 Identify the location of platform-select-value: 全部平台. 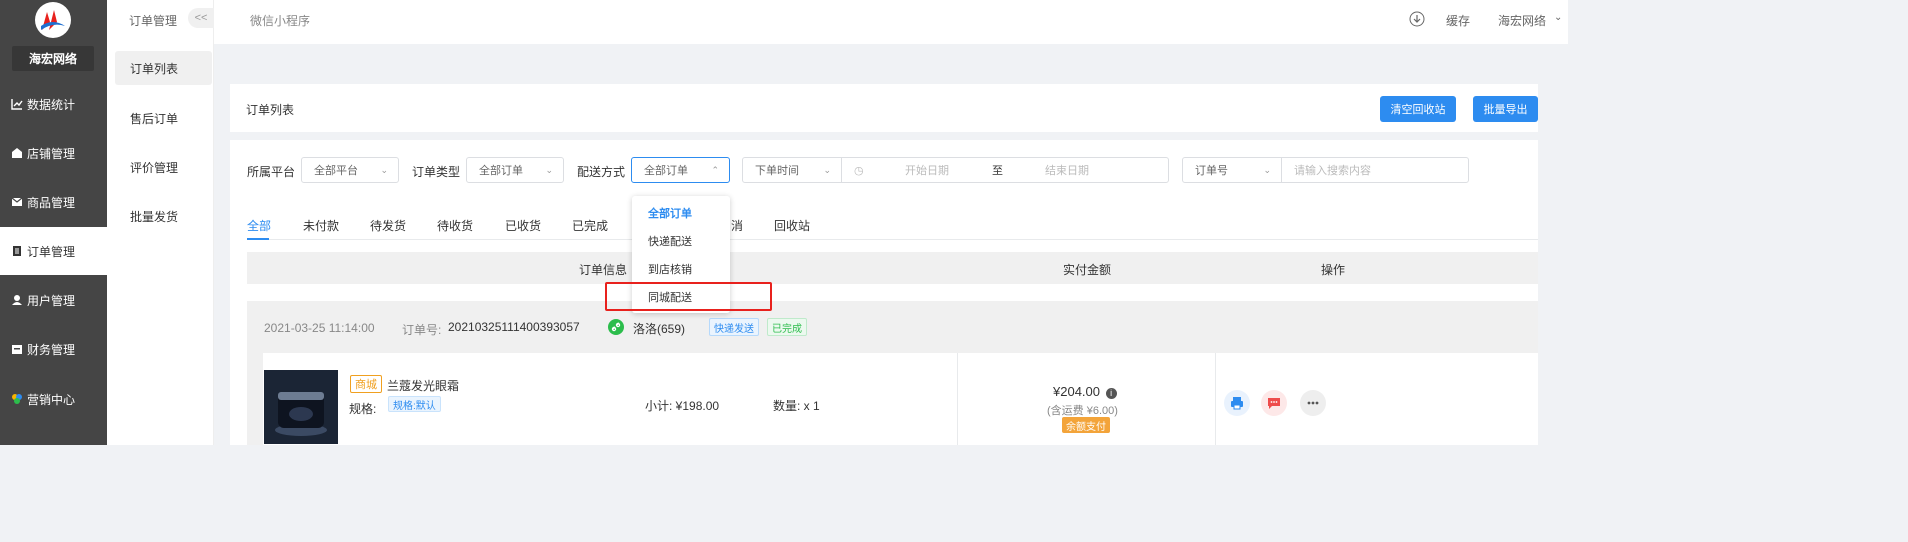
(336, 171).